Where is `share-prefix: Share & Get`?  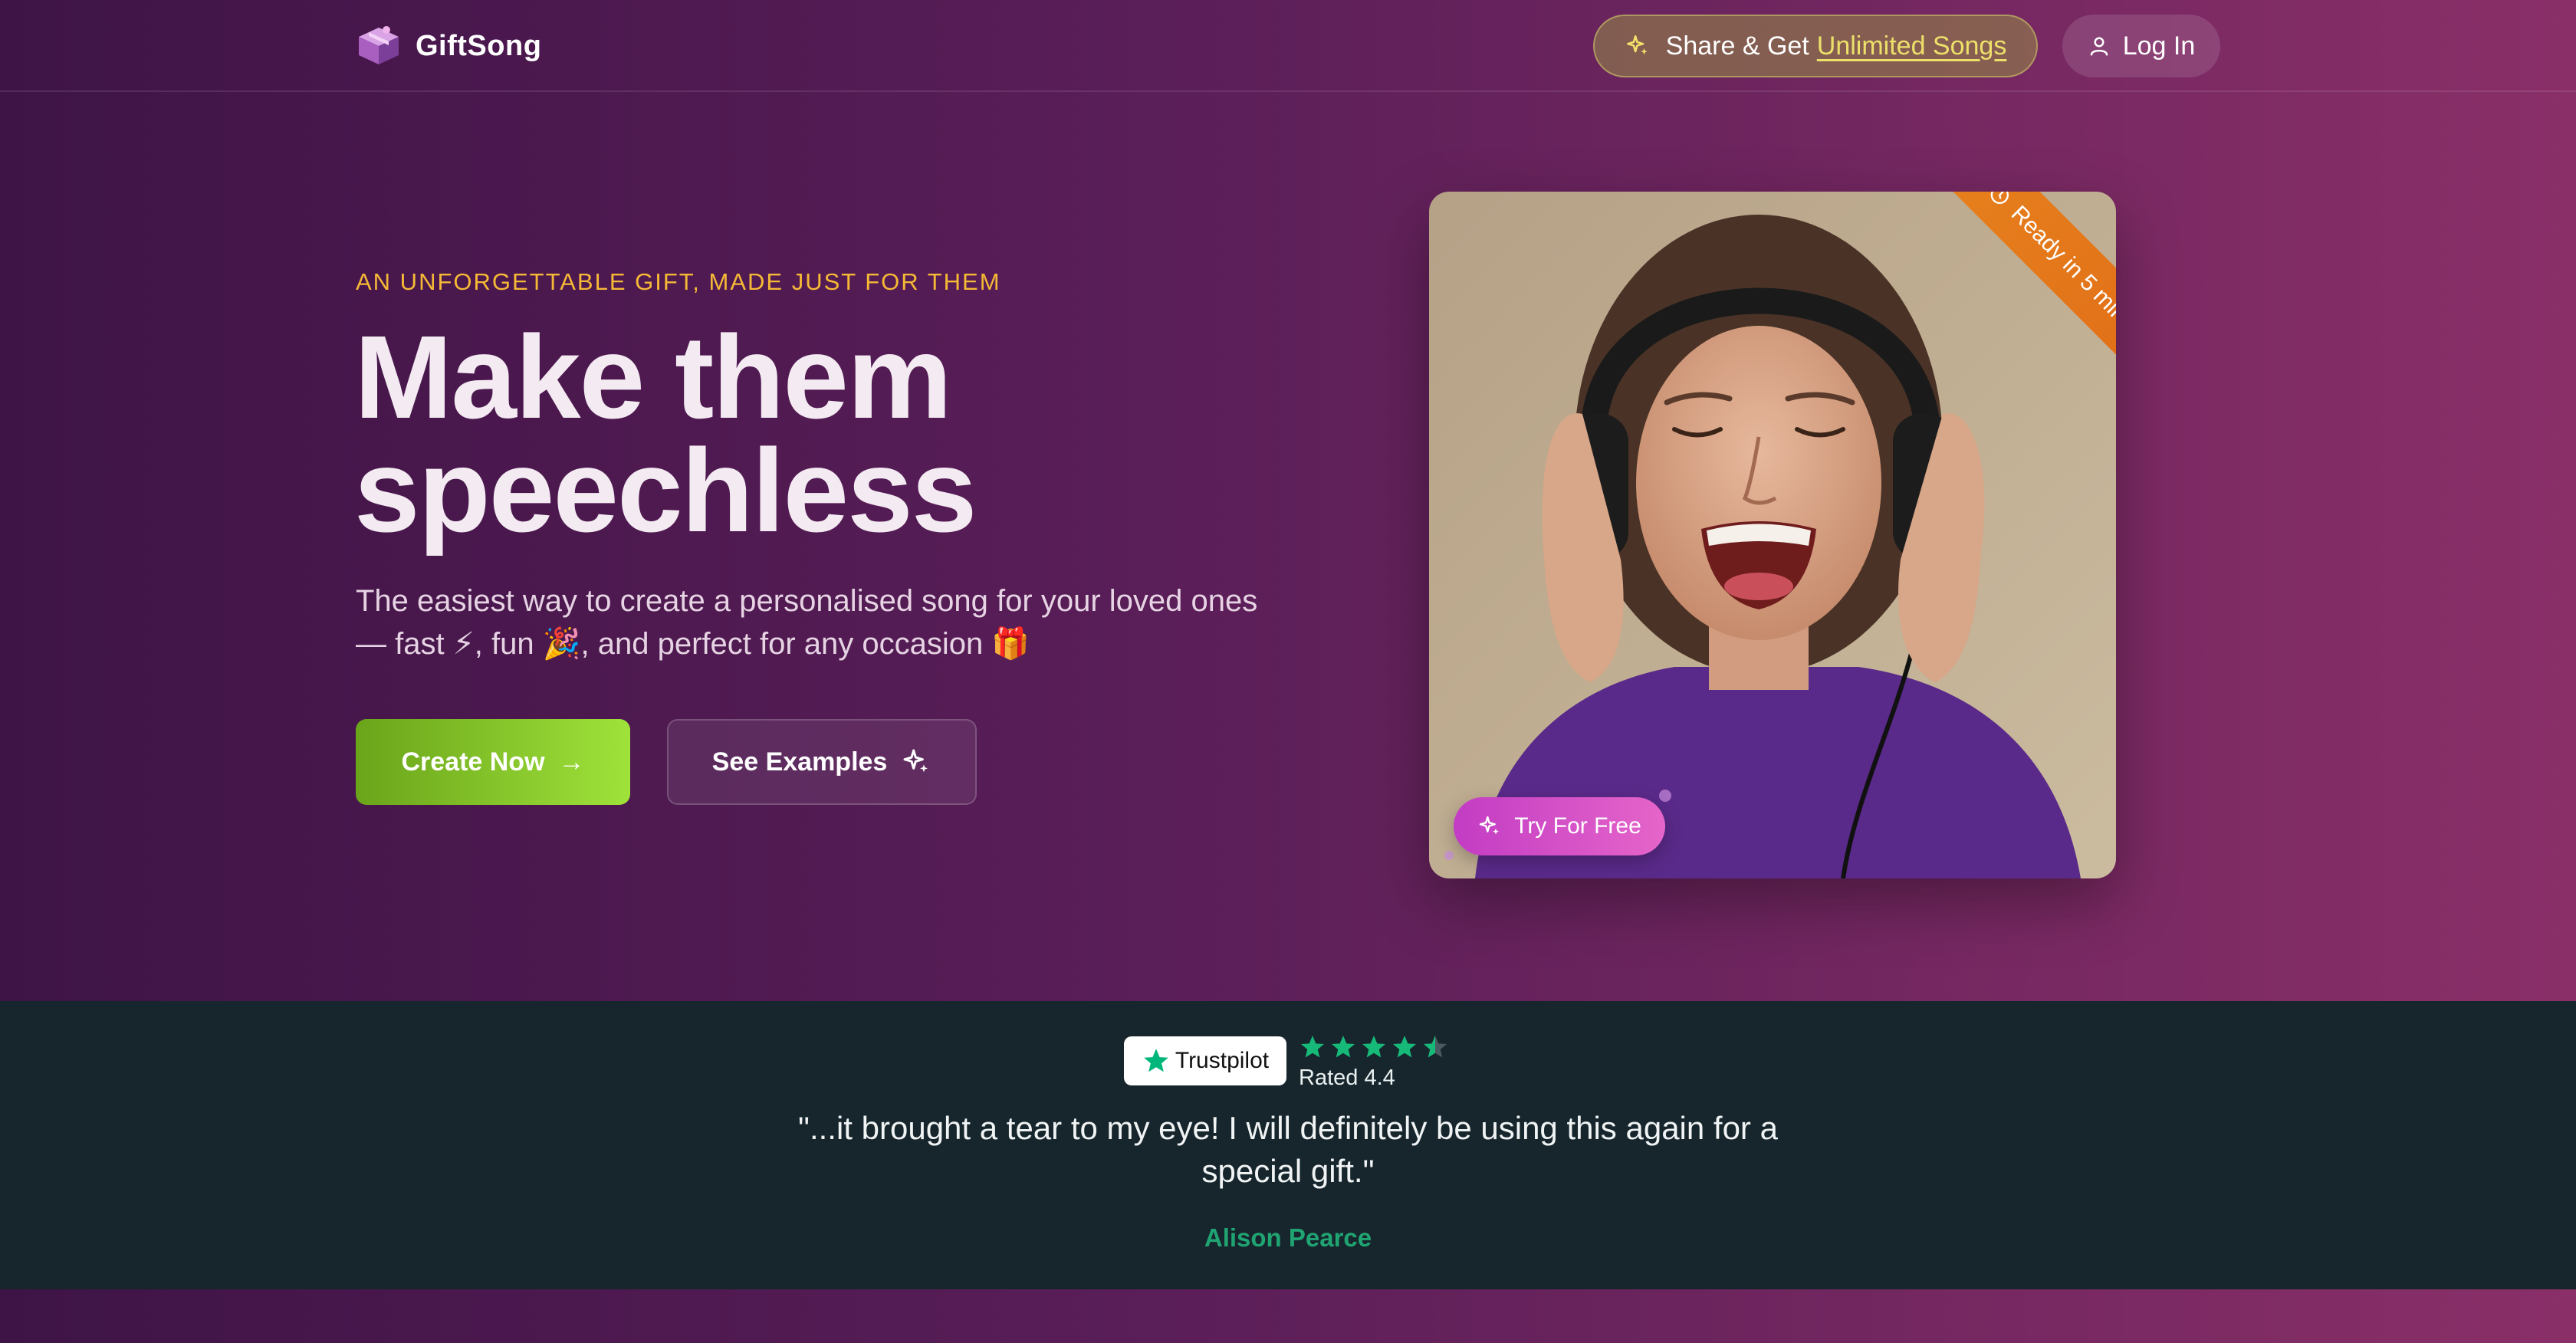
share-prefix: Share & Get is located at coordinates (1737, 46).